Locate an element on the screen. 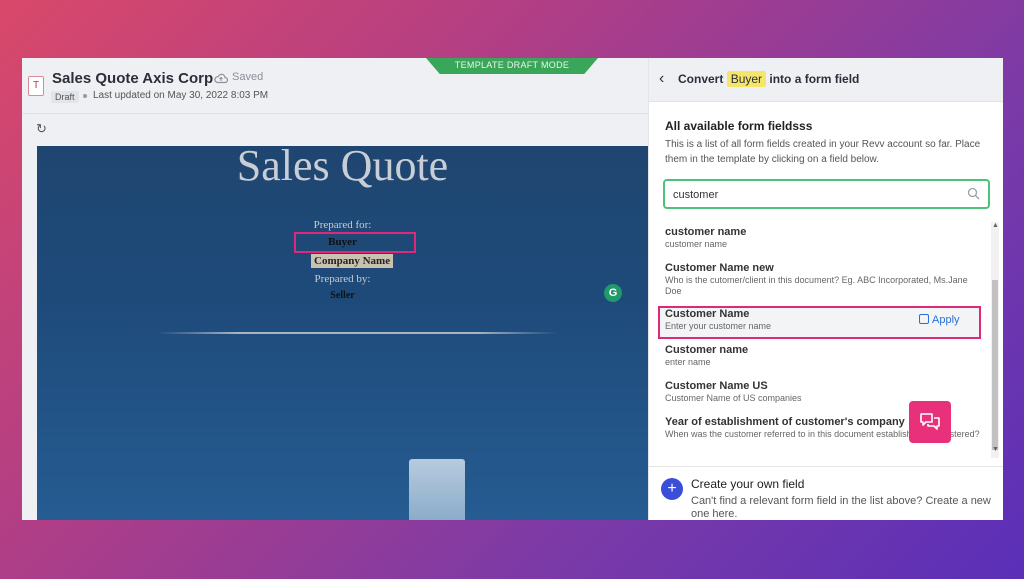 The image size is (1024, 579). saved-status: Saved is located at coordinates (248, 77).